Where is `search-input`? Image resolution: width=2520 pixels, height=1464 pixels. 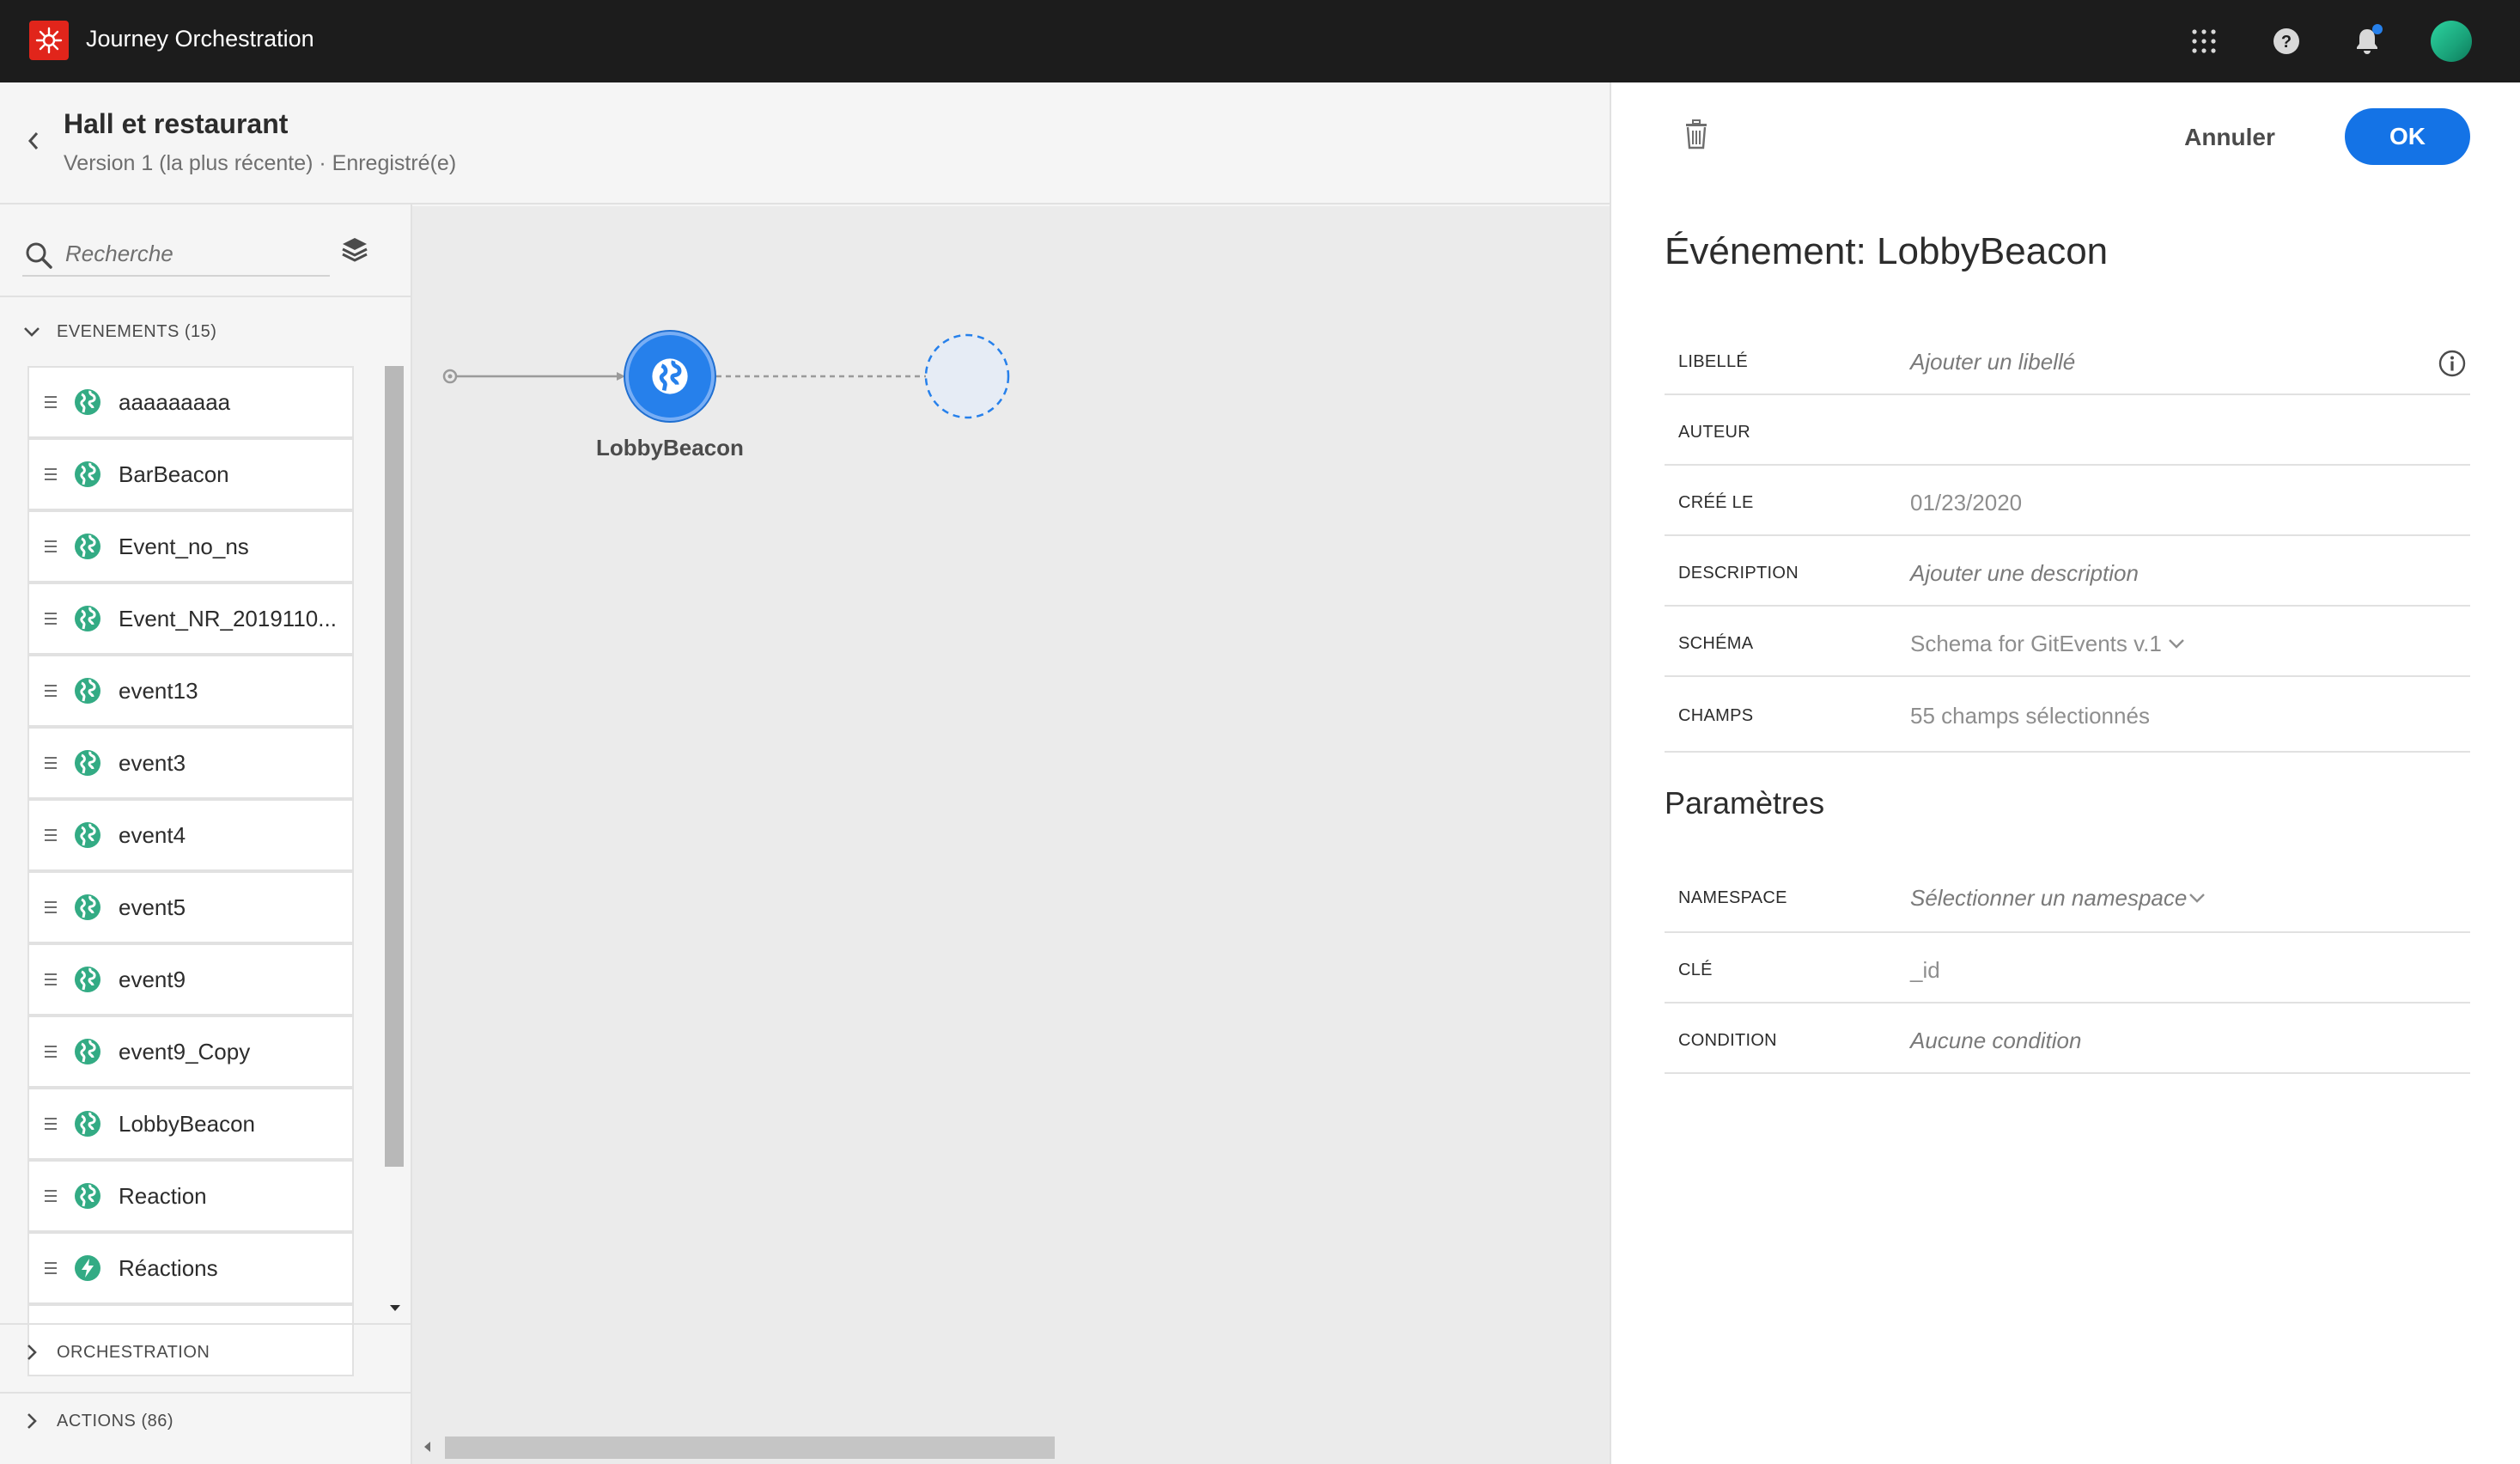
search-input is located at coordinates (194, 253).